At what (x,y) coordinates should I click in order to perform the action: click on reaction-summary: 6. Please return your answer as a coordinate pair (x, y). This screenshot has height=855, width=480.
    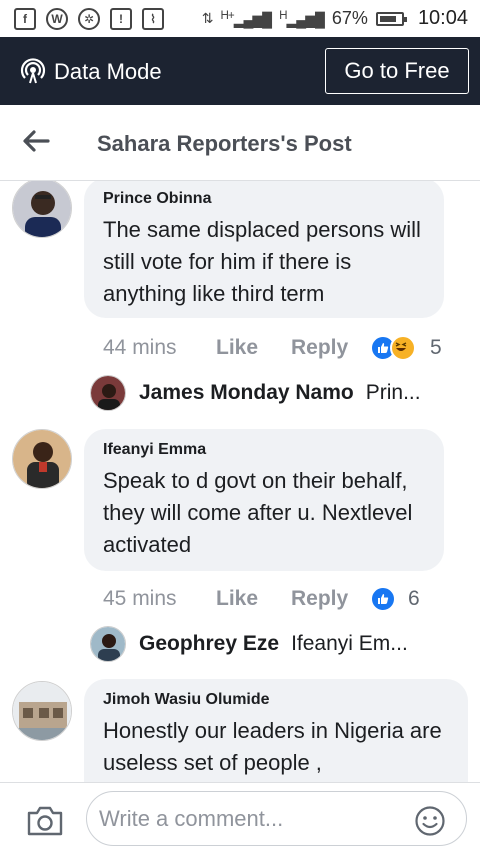
    Looking at the image, I should click on (395, 599).